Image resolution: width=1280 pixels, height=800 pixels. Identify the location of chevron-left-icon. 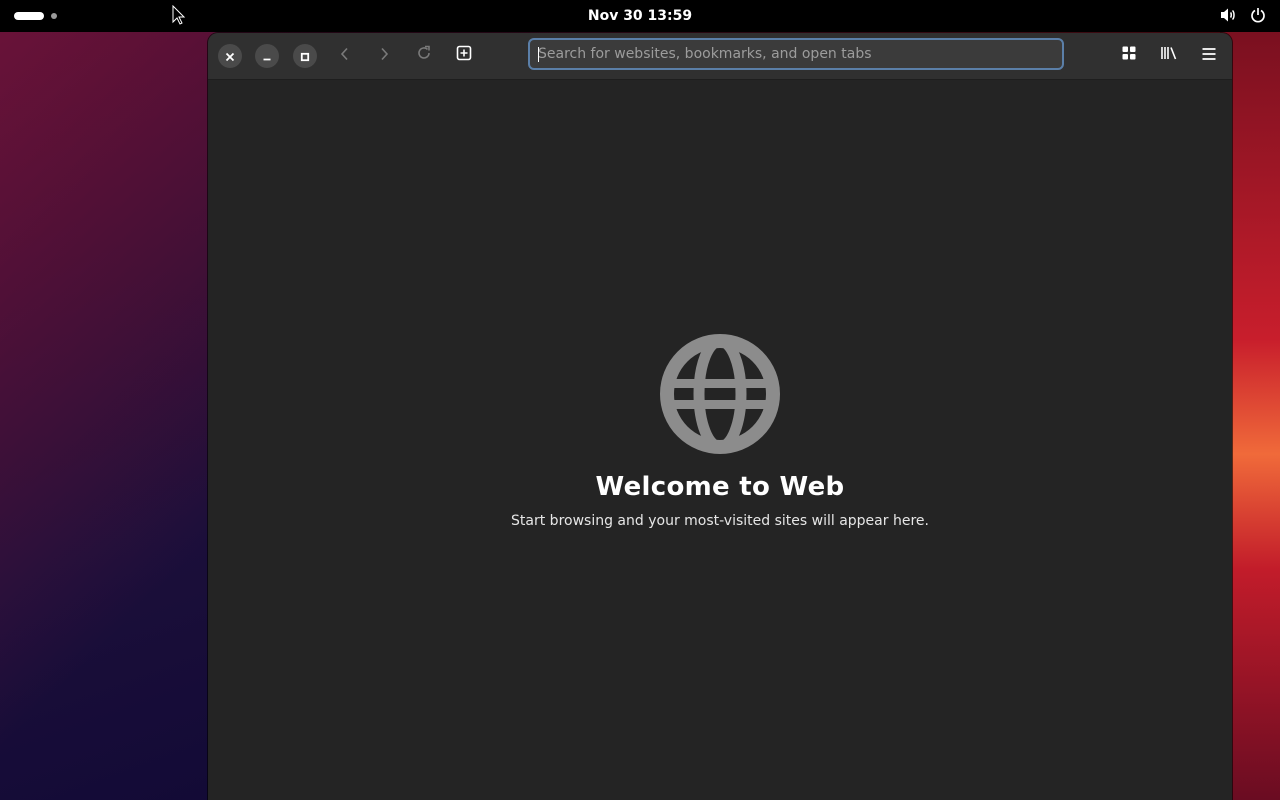
(345, 55).